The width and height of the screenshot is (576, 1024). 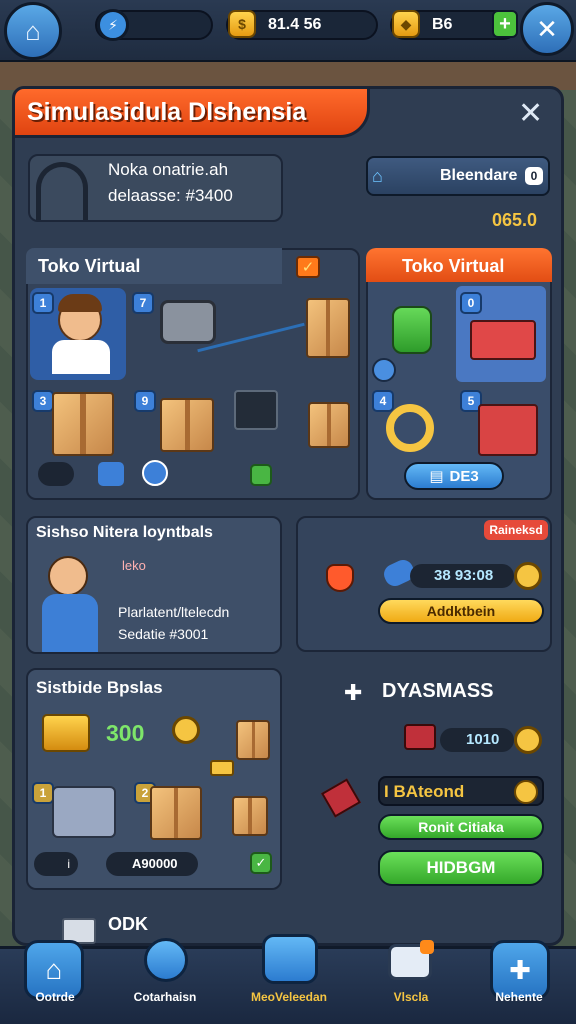 What do you see at coordinates (411, 997) in the screenshot?
I see `nav-label-4: Vlscla` at bounding box center [411, 997].